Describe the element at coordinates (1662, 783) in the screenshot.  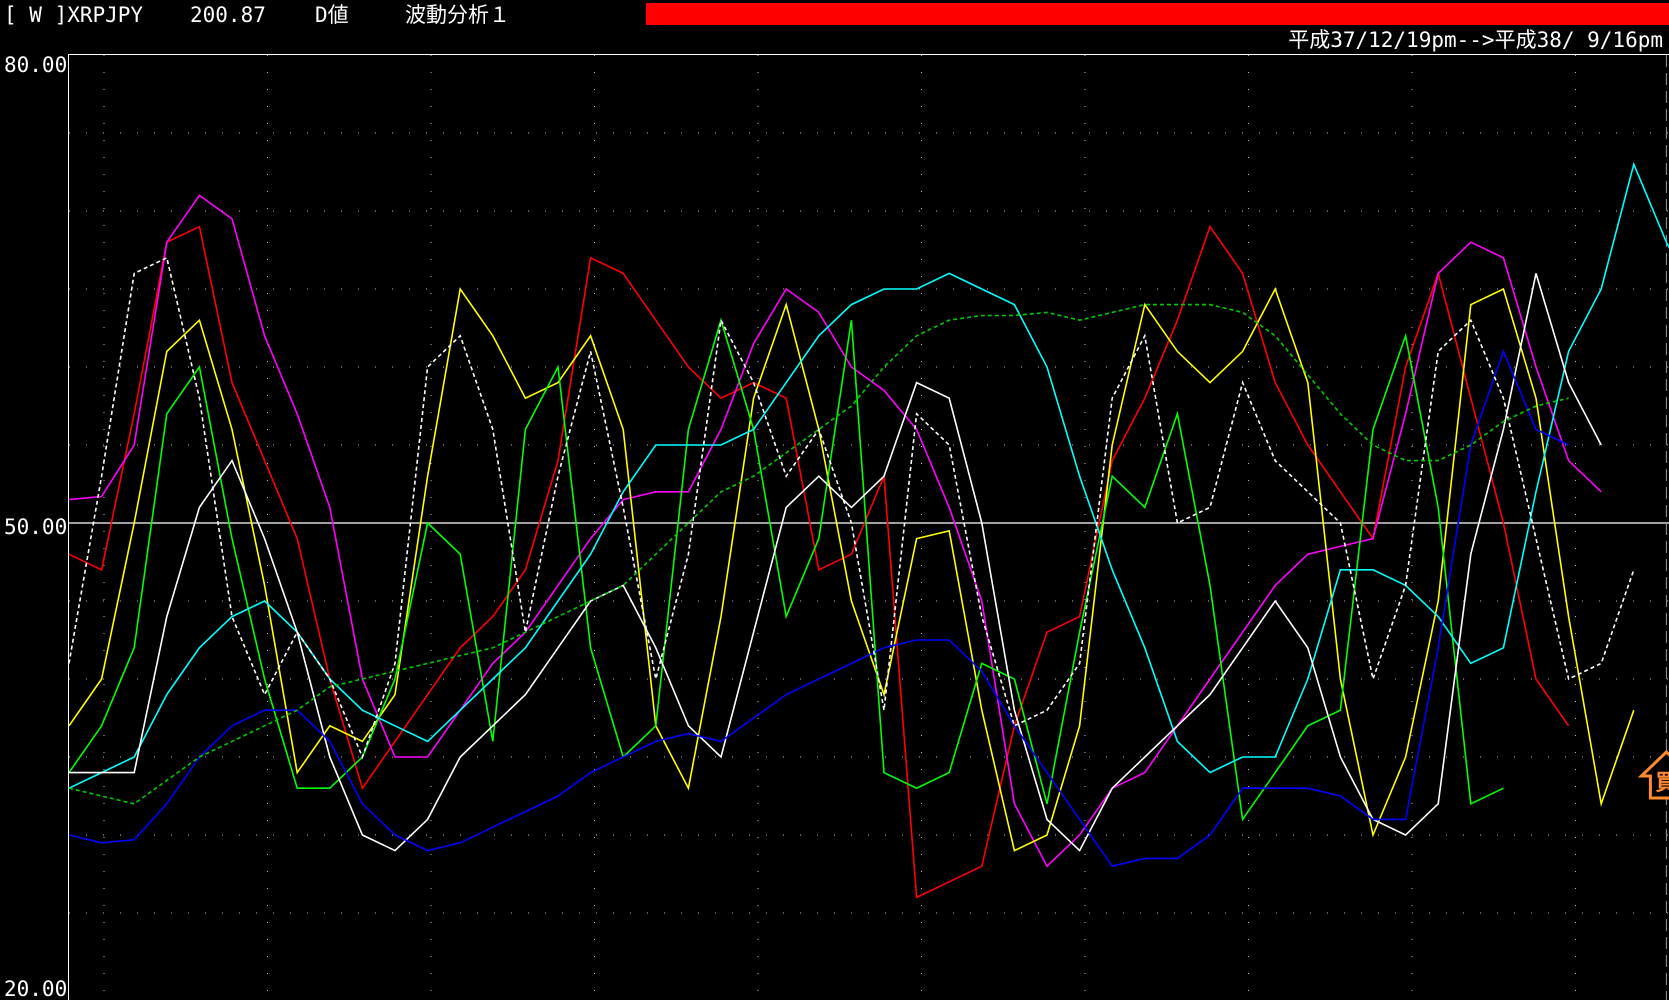
I see `buy-signal-label: 買` at that location.